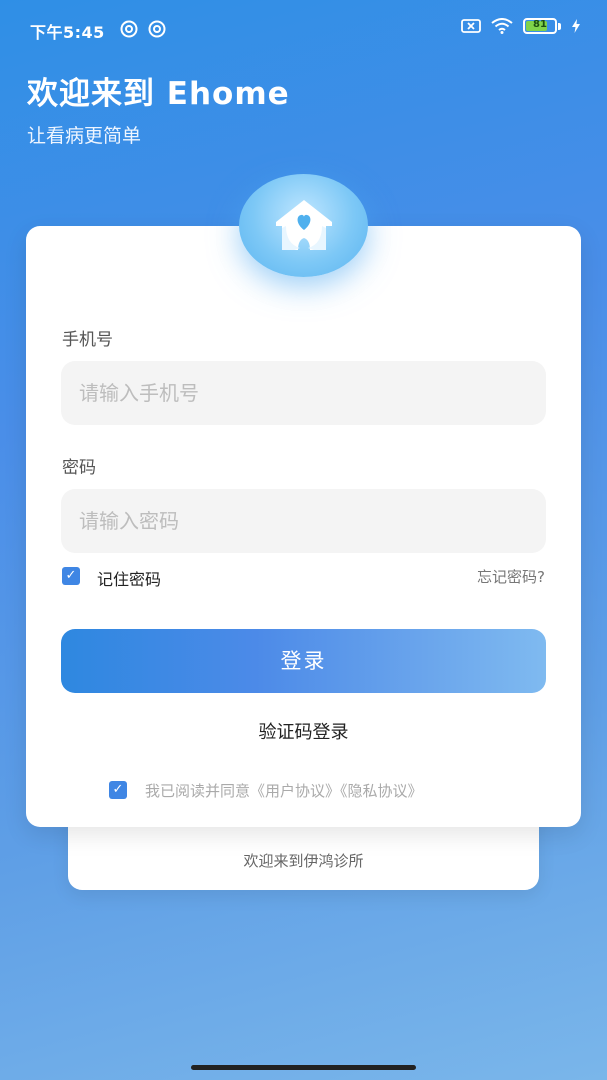 The width and height of the screenshot is (607, 1080). Describe the element at coordinates (303, 28) in the screenshot. I see `status-bar: 下午5:45 81` at that location.